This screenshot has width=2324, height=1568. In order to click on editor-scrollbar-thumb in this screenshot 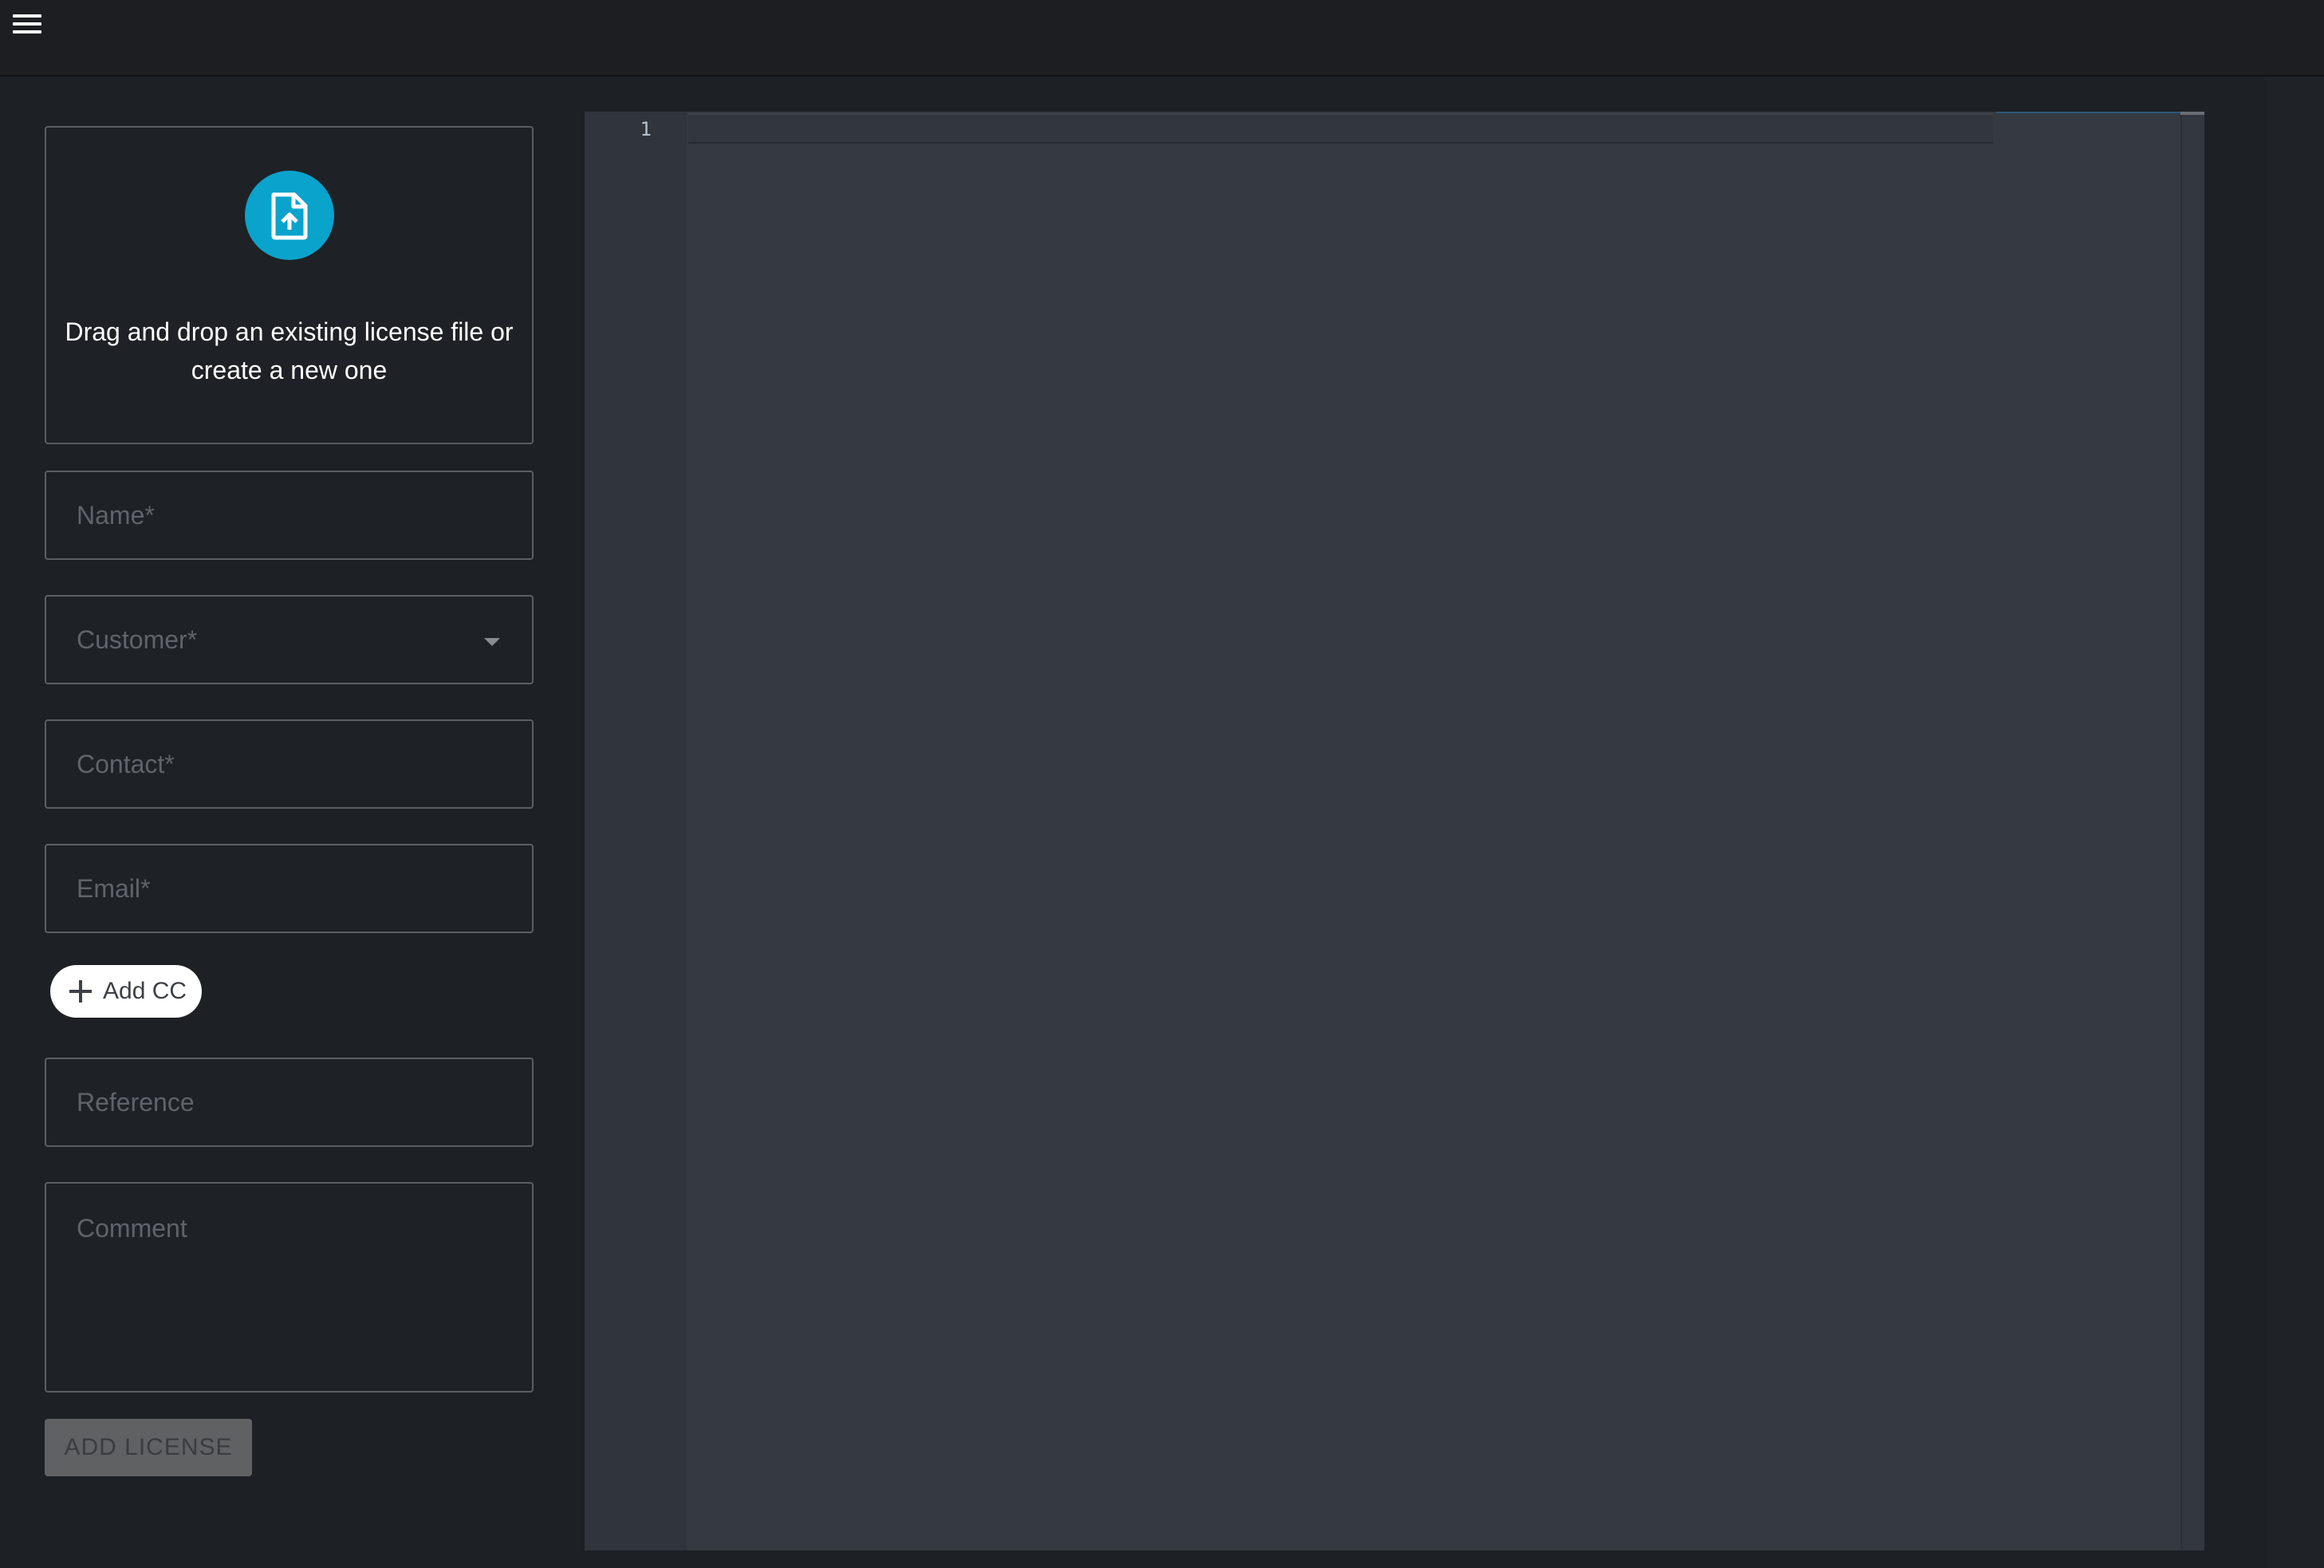, I will do `click(2192, 113)`.